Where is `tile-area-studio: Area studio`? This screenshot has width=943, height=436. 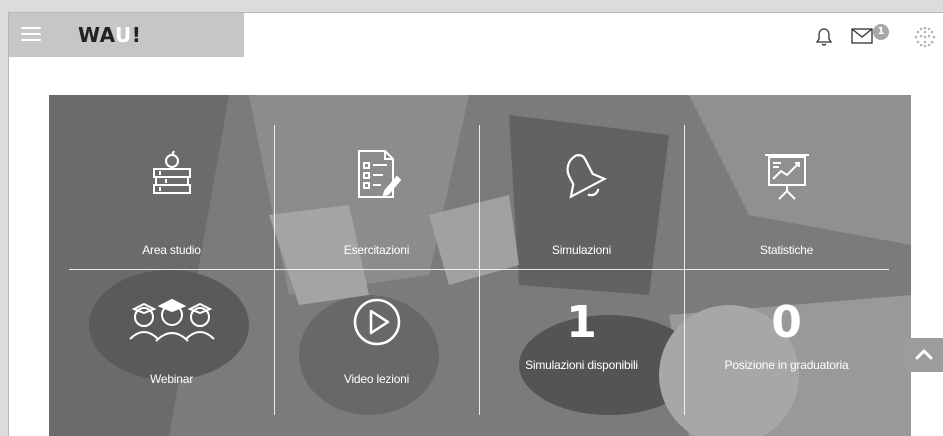 tile-area-studio: Area studio is located at coordinates (171, 199).